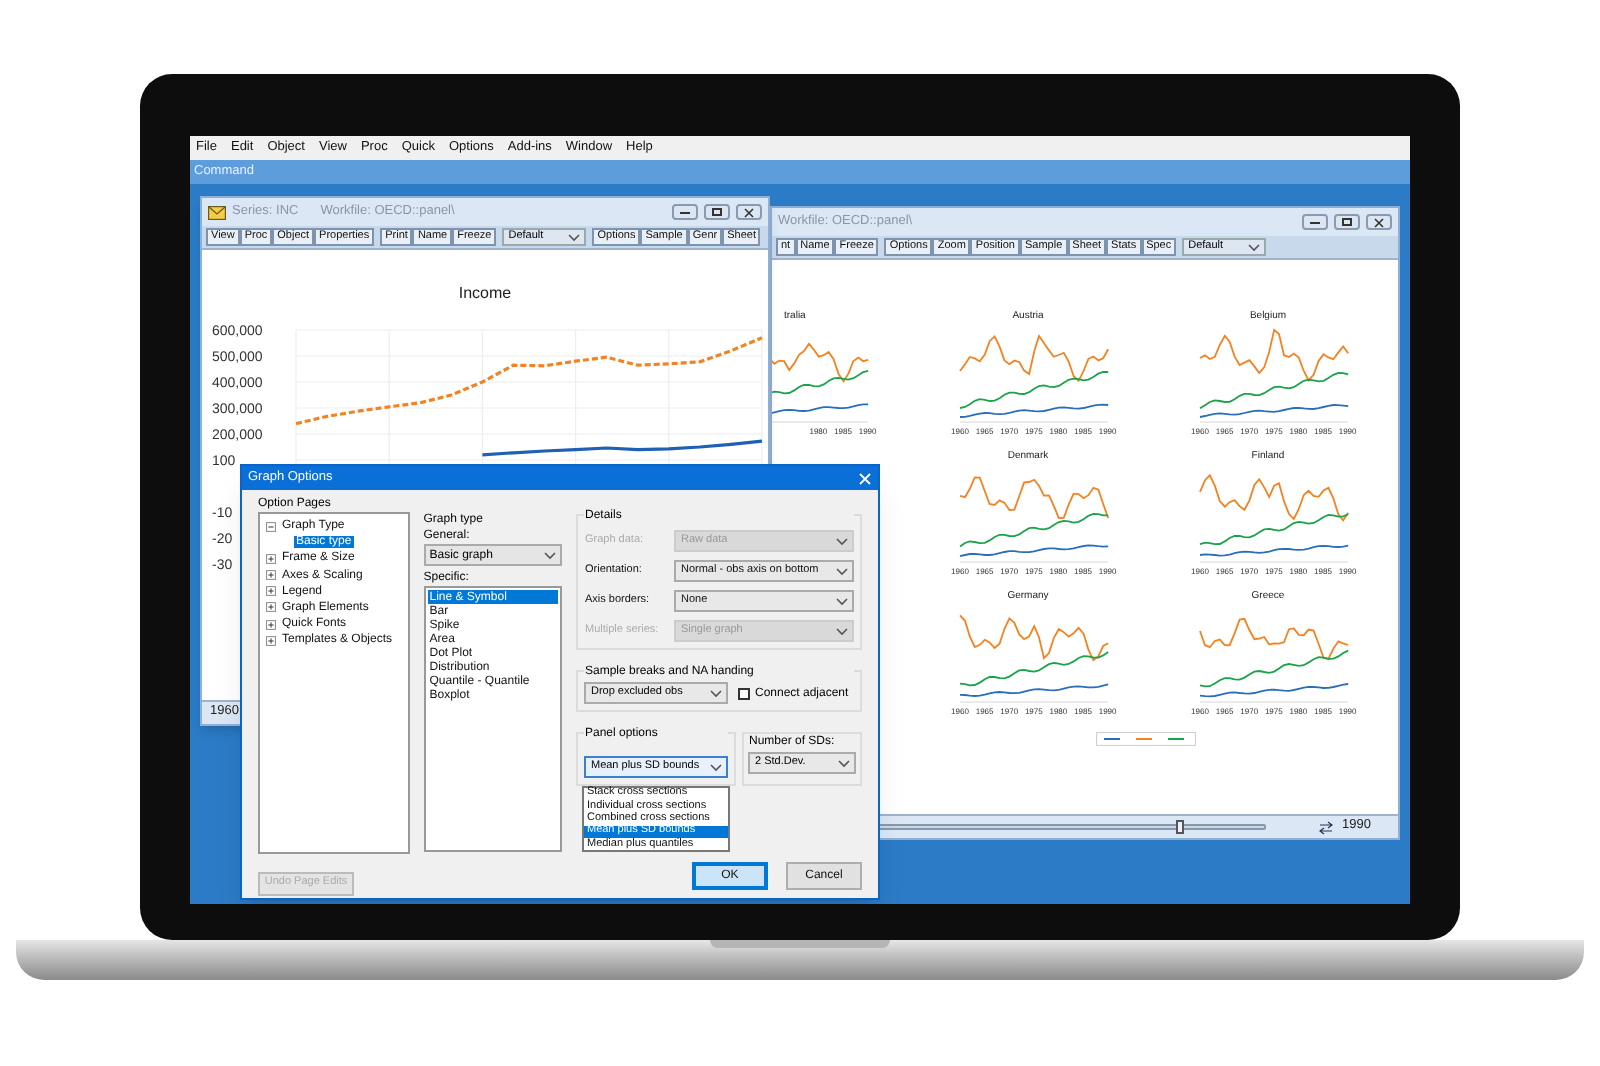 The image size is (1600, 1066). I want to click on checkbox, so click(744, 693).